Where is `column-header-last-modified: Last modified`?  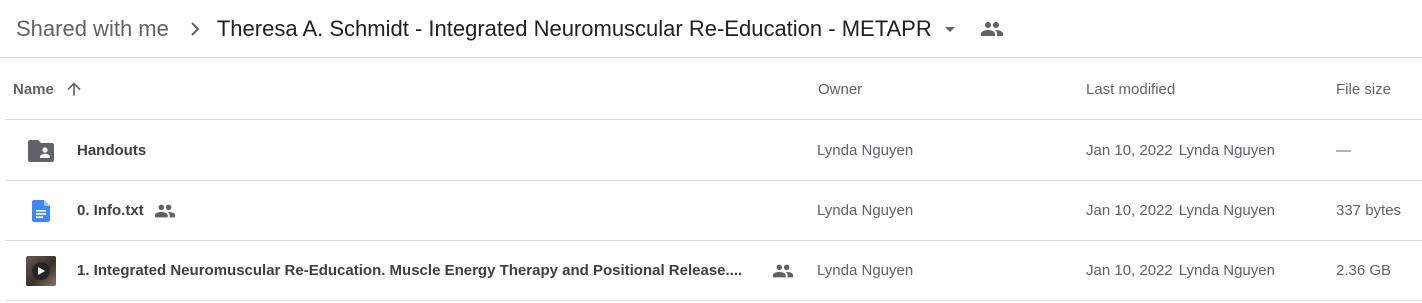 column-header-last-modified: Last modified is located at coordinates (1130, 89).